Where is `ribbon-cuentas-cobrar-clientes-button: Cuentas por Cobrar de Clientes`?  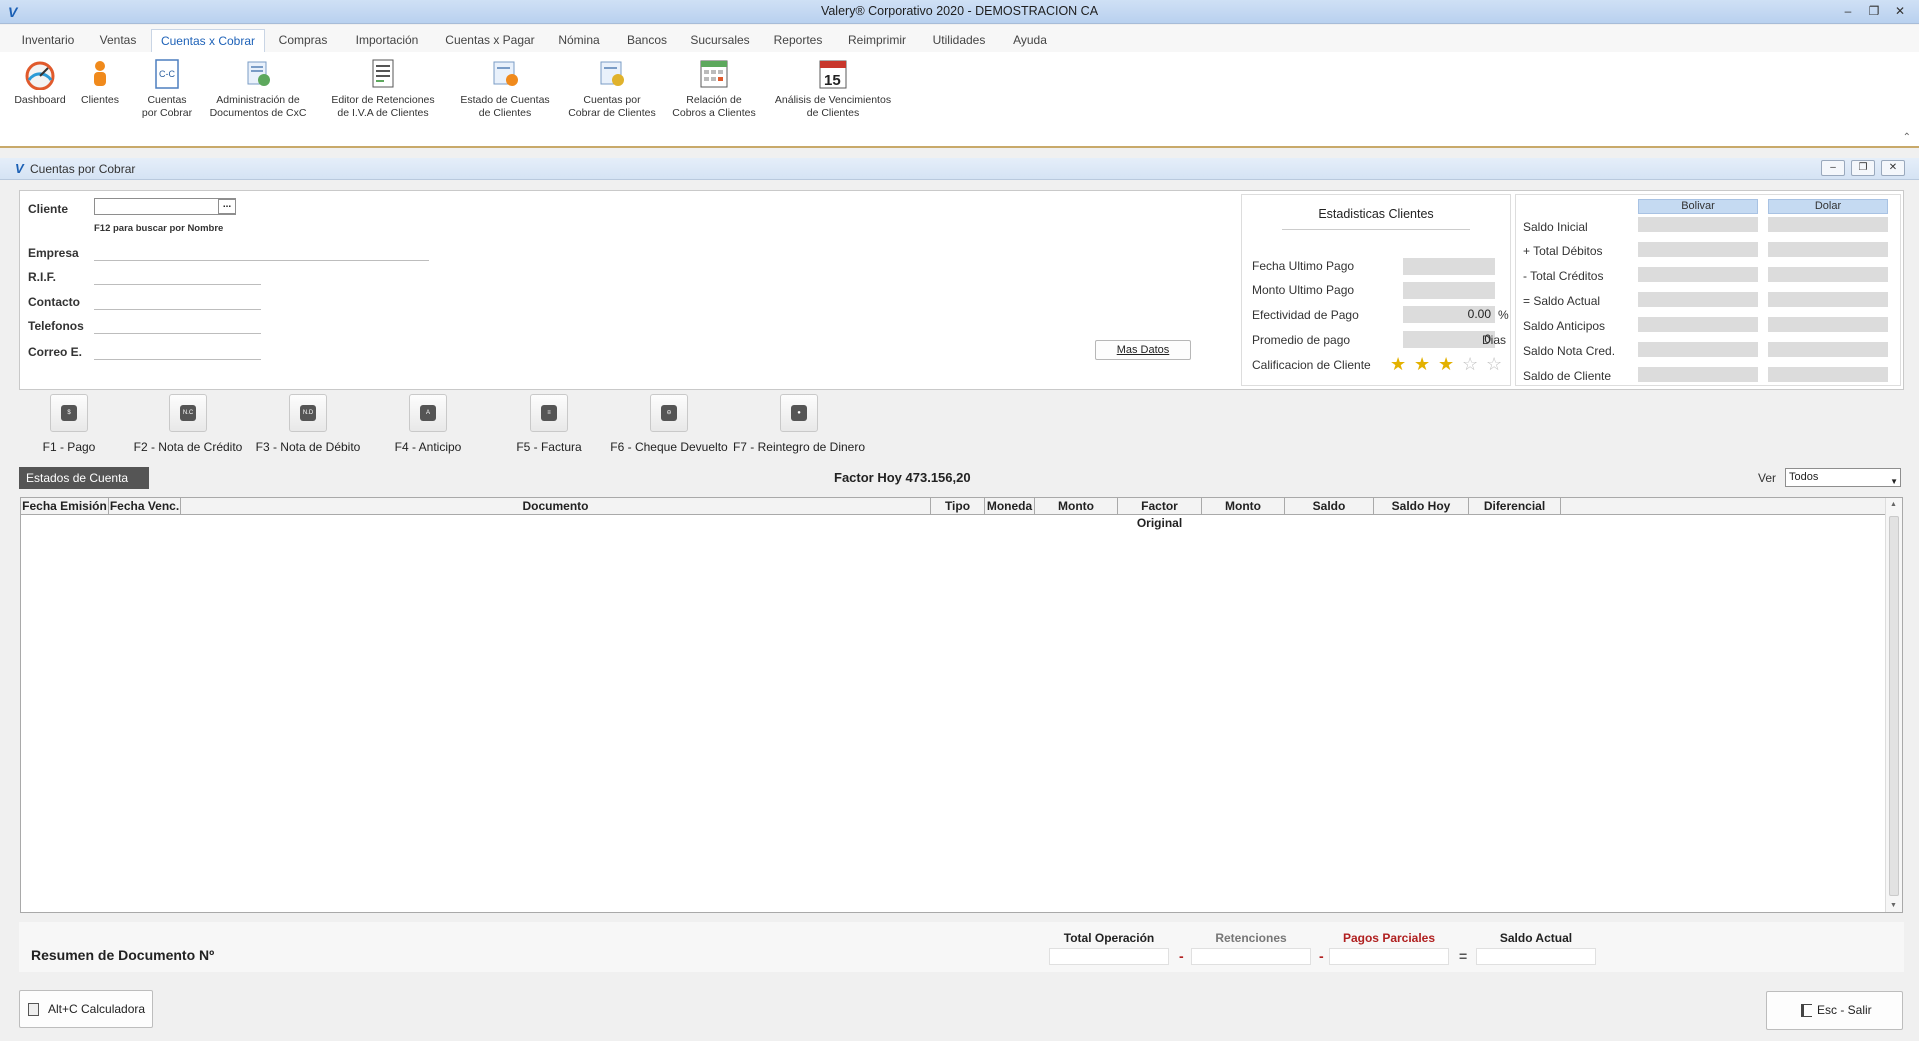
ribbon-cuentas-cobrar-clientes-button: Cuentas por Cobrar de Clientes is located at coordinates (612, 89).